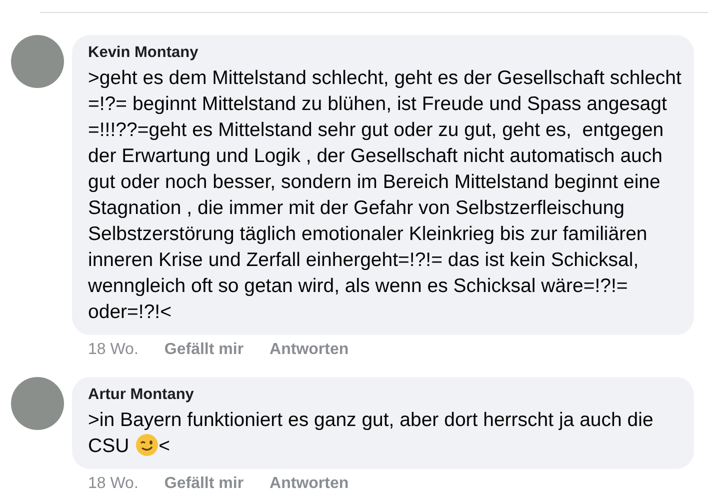 The width and height of the screenshot is (708, 493). Describe the element at coordinates (37, 403) in the screenshot. I see `avatar-photo` at that location.